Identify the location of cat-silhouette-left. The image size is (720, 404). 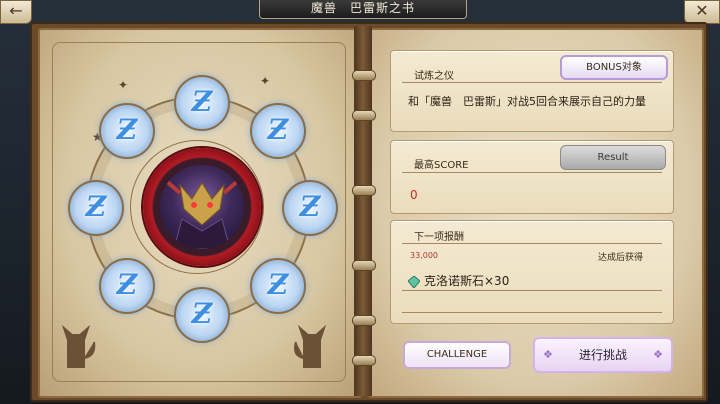
(80, 343).